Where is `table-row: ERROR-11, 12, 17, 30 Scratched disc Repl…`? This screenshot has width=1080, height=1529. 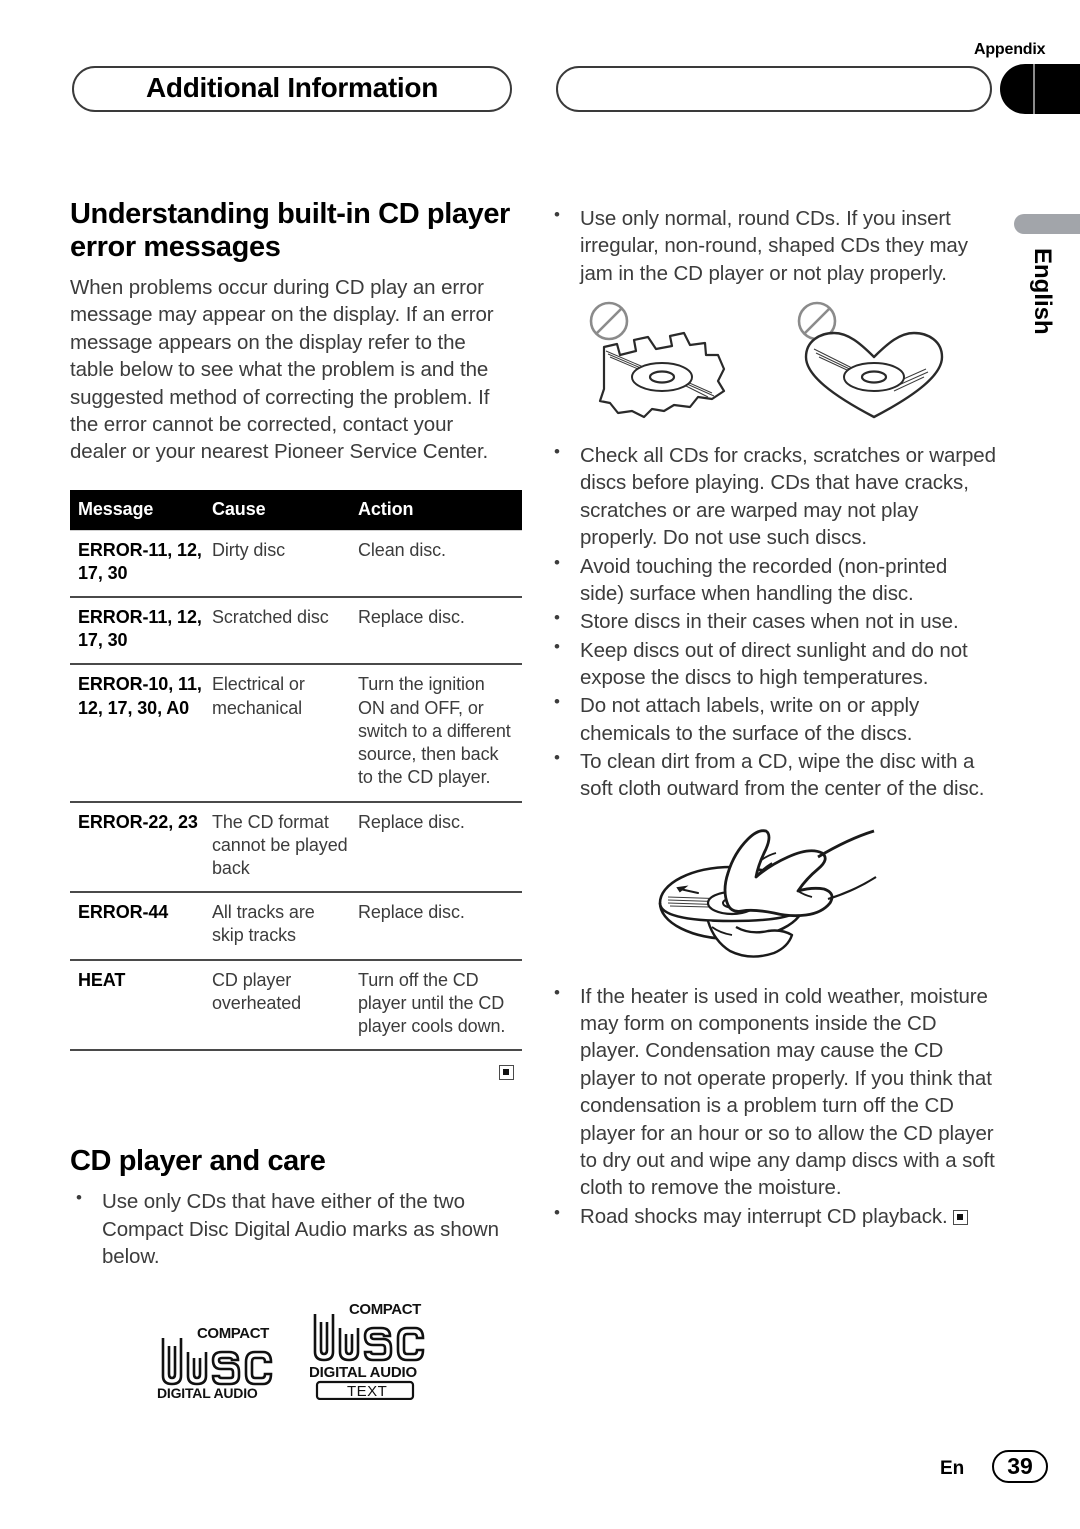
table-row: ERROR-11, 12, 17, 30 Scratched disc Repl… is located at coordinates (296, 631).